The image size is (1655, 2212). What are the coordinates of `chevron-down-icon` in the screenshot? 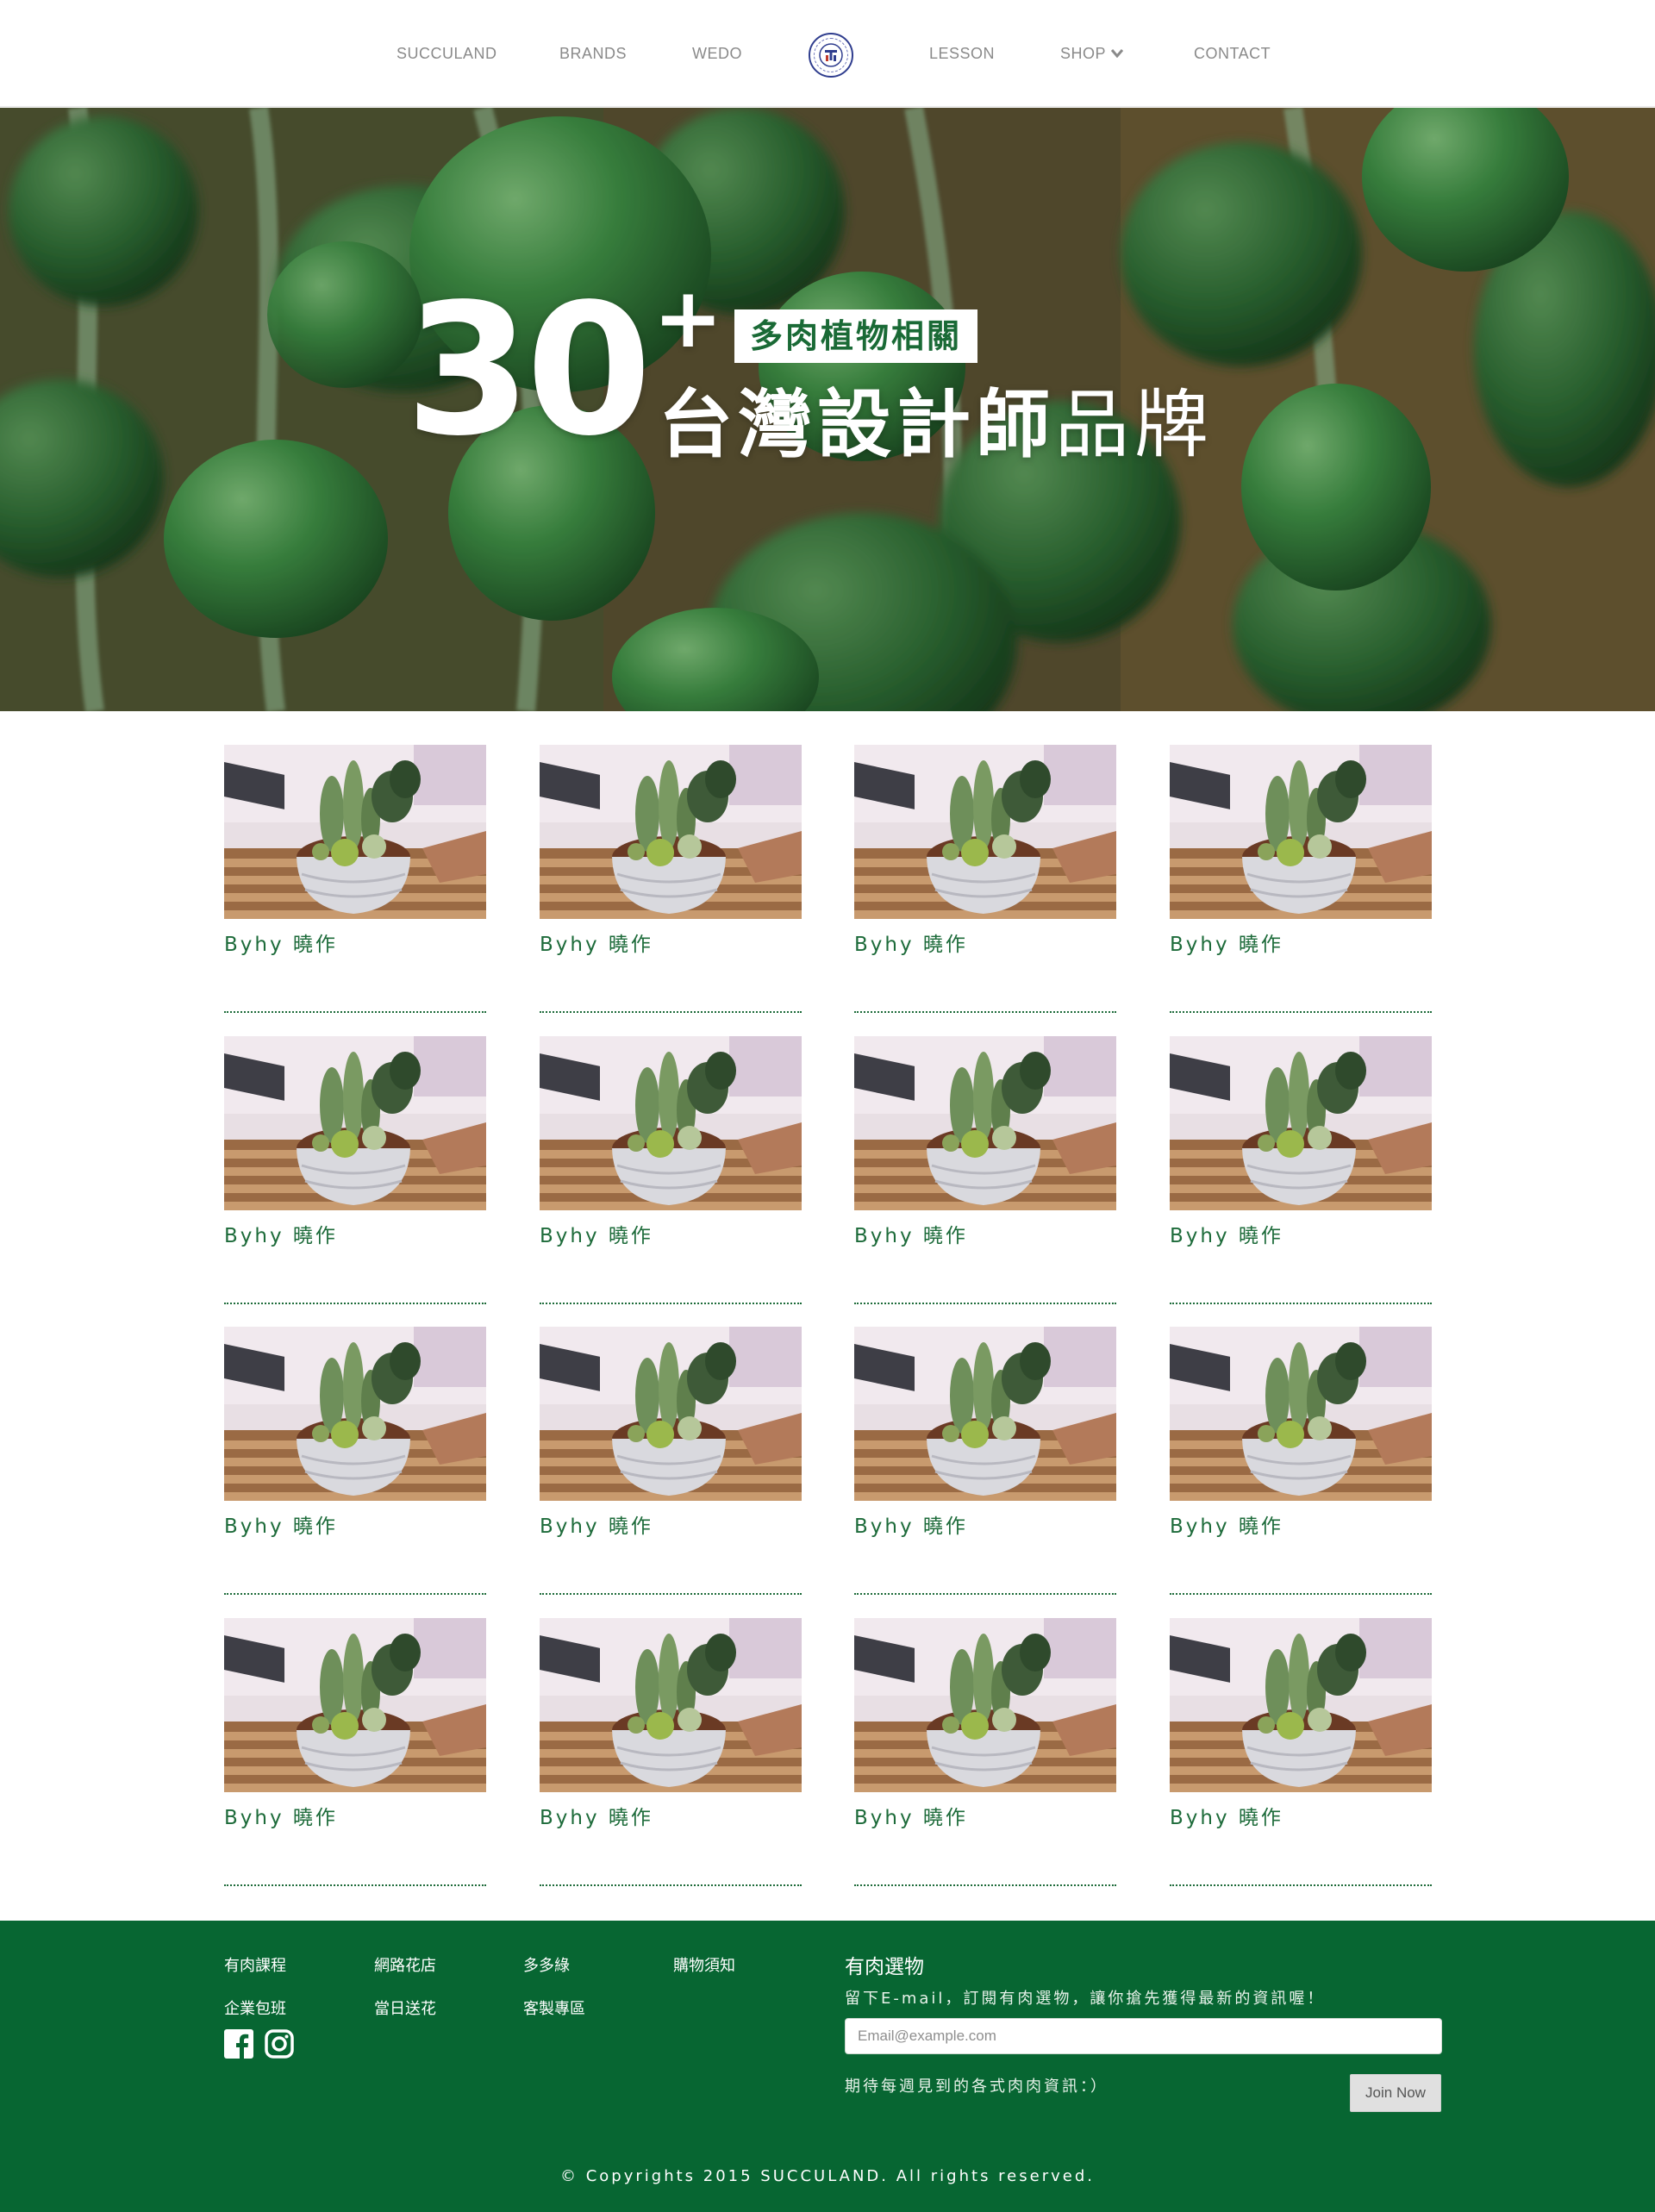 It's located at (1117, 53).